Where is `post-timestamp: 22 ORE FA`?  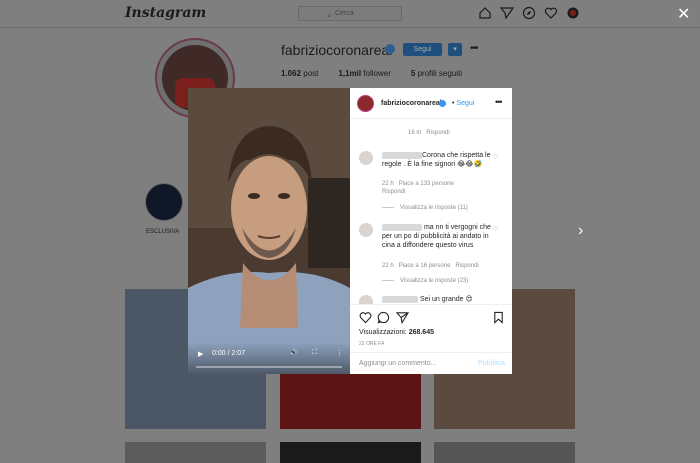
post-timestamp: 22 ORE FA is located at coordinates (371, 344).